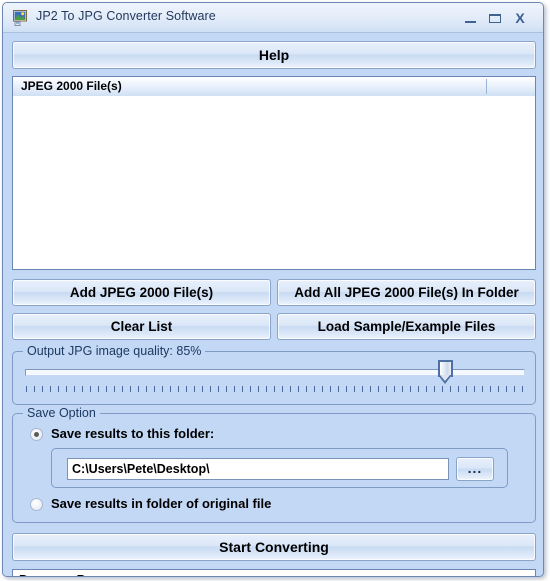 The width and height of the screenshot is (550, 581). What do you see at coordinates (161, 503) in the screenshot?
I see `radio-save-in-original-folder-label: Save results in folder of original file` at bounding box center [161, 503].